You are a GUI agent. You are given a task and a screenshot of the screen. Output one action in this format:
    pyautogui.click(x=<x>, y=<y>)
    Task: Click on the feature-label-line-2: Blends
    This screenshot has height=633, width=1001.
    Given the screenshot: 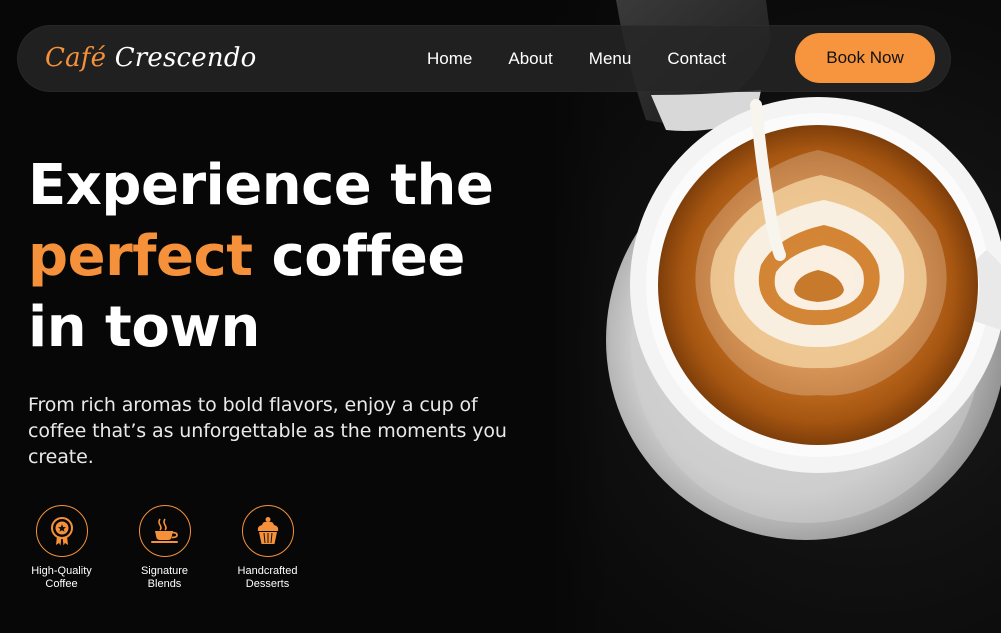 What is the action you would take?
    pyautogui.click(x=164, y=584)
    